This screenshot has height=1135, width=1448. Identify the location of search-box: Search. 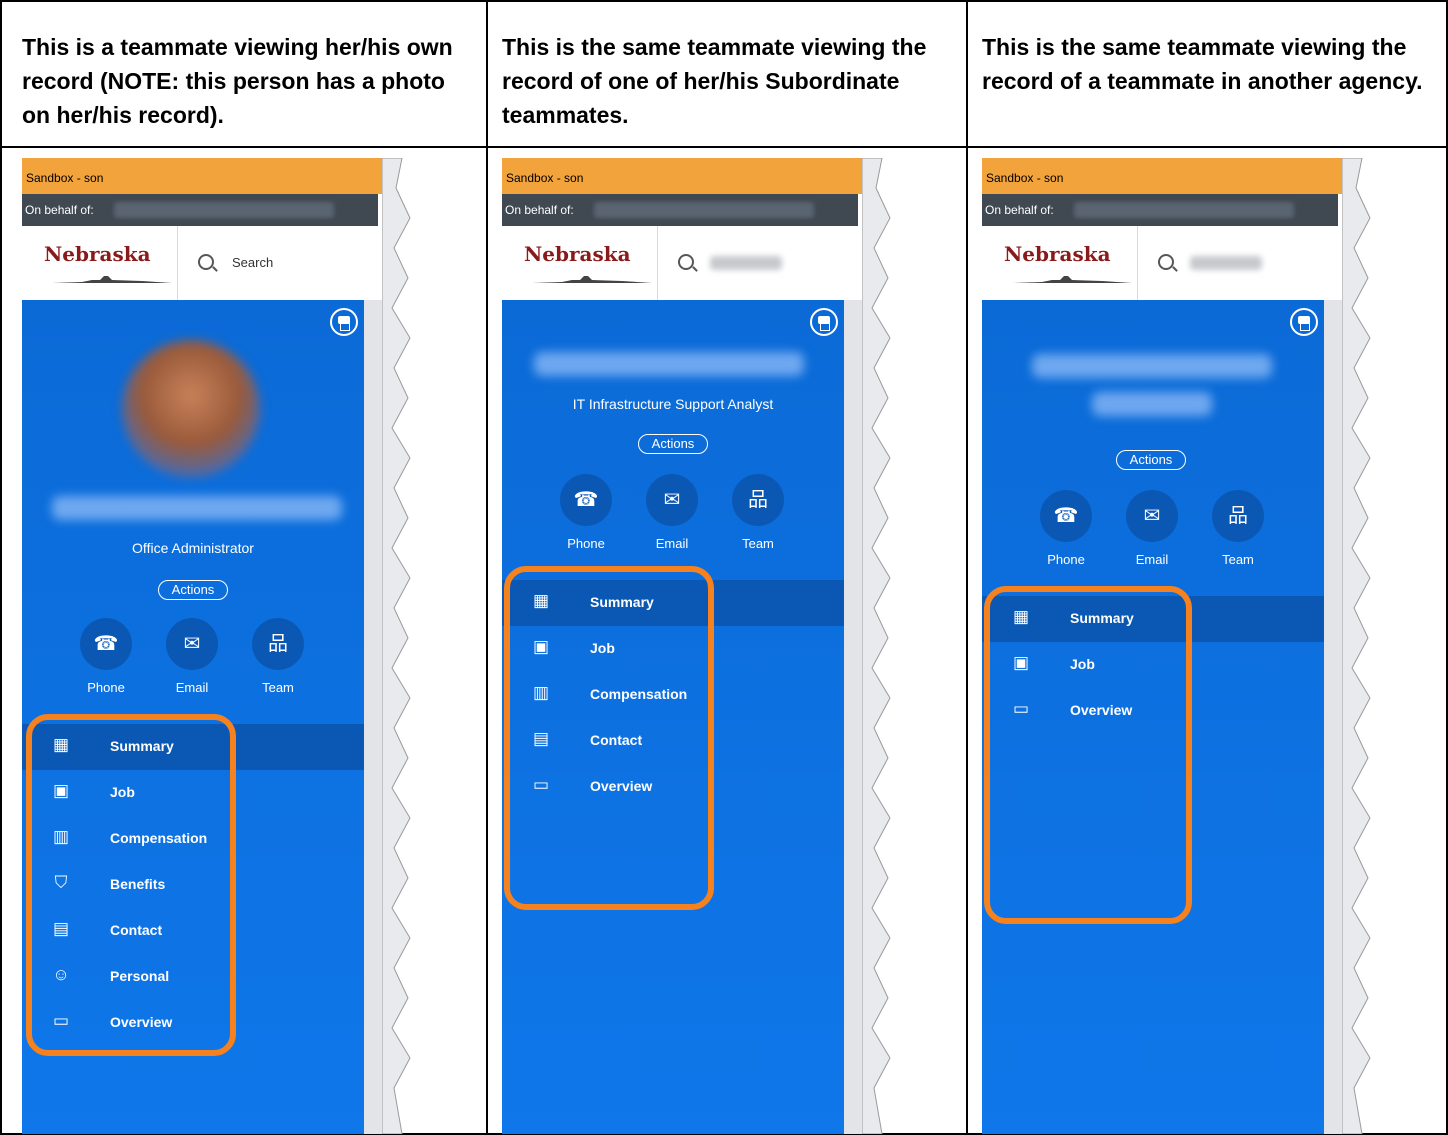
(280, 263).